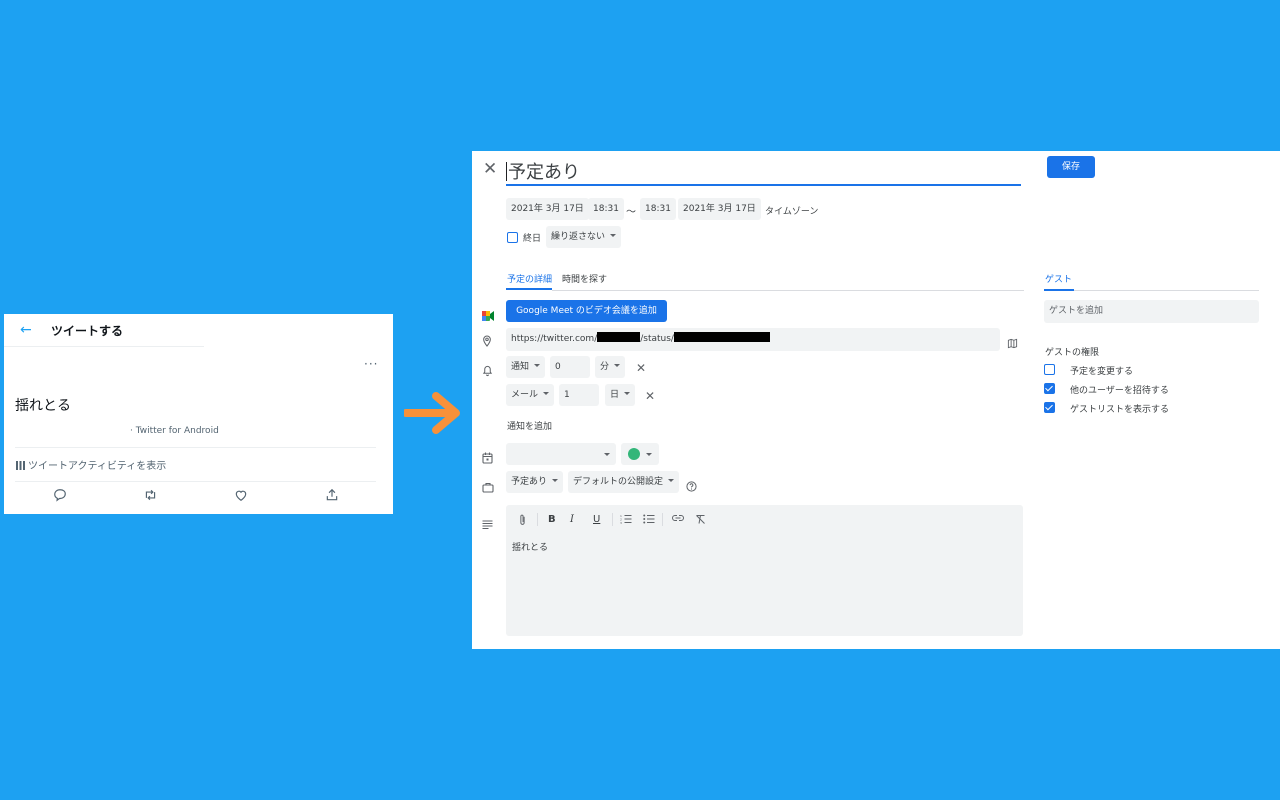 Image resolution: width=1280 pixels, height=800 pixels. I want to click on location-url-mid: /status/, so click(657, 339).